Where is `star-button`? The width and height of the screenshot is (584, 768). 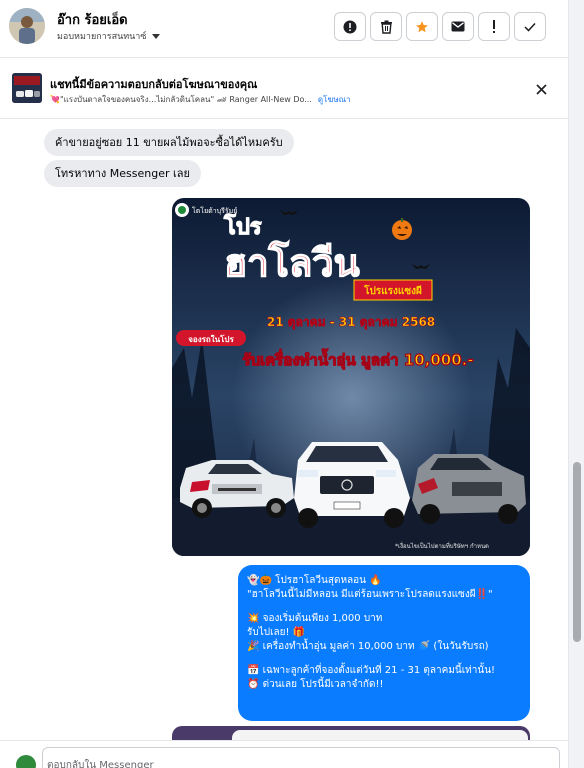
star-button is located at coordinates (422, 26).